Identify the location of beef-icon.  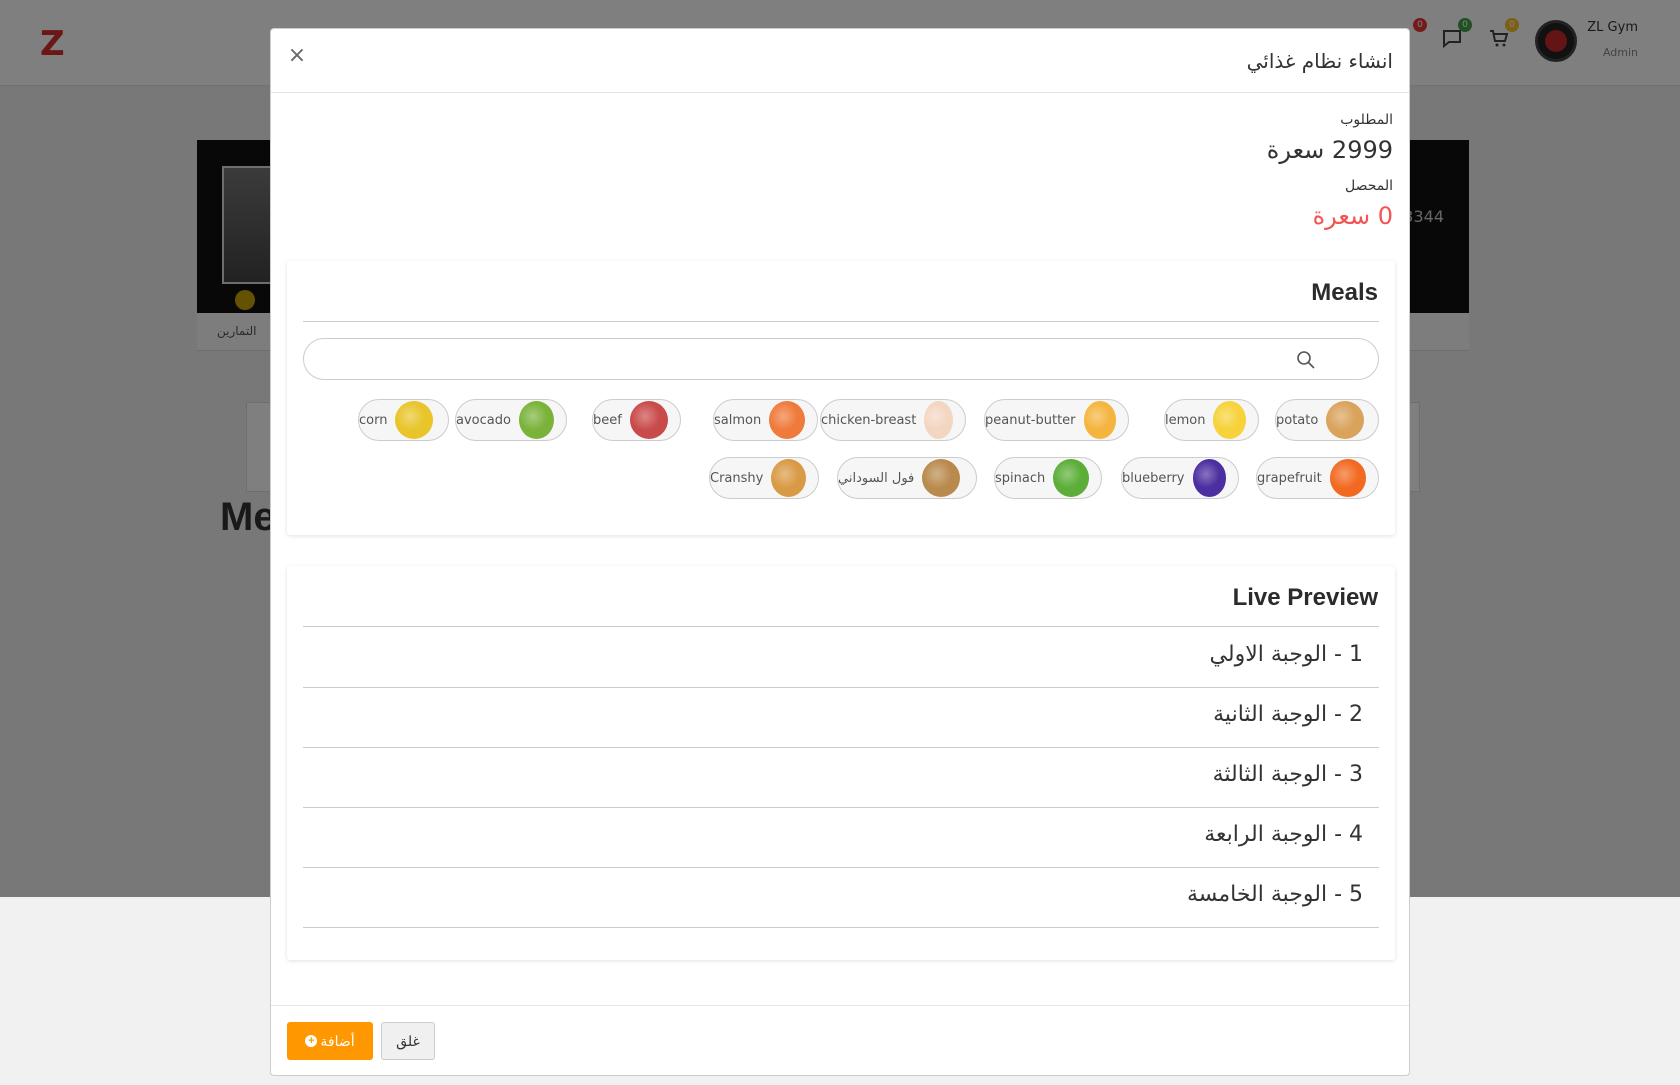
(648, 420).